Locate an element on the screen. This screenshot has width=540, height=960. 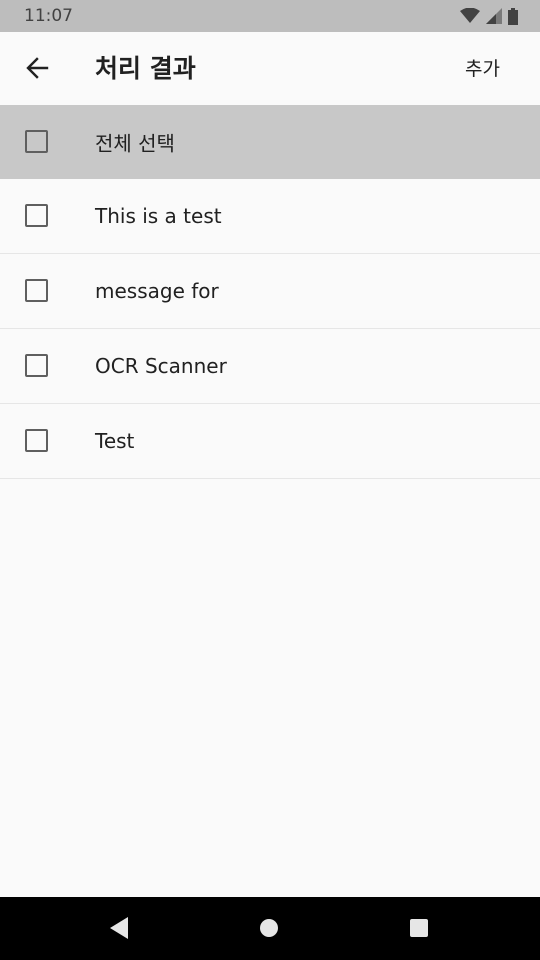
navigation-bar is located at coordinates (270, 928).